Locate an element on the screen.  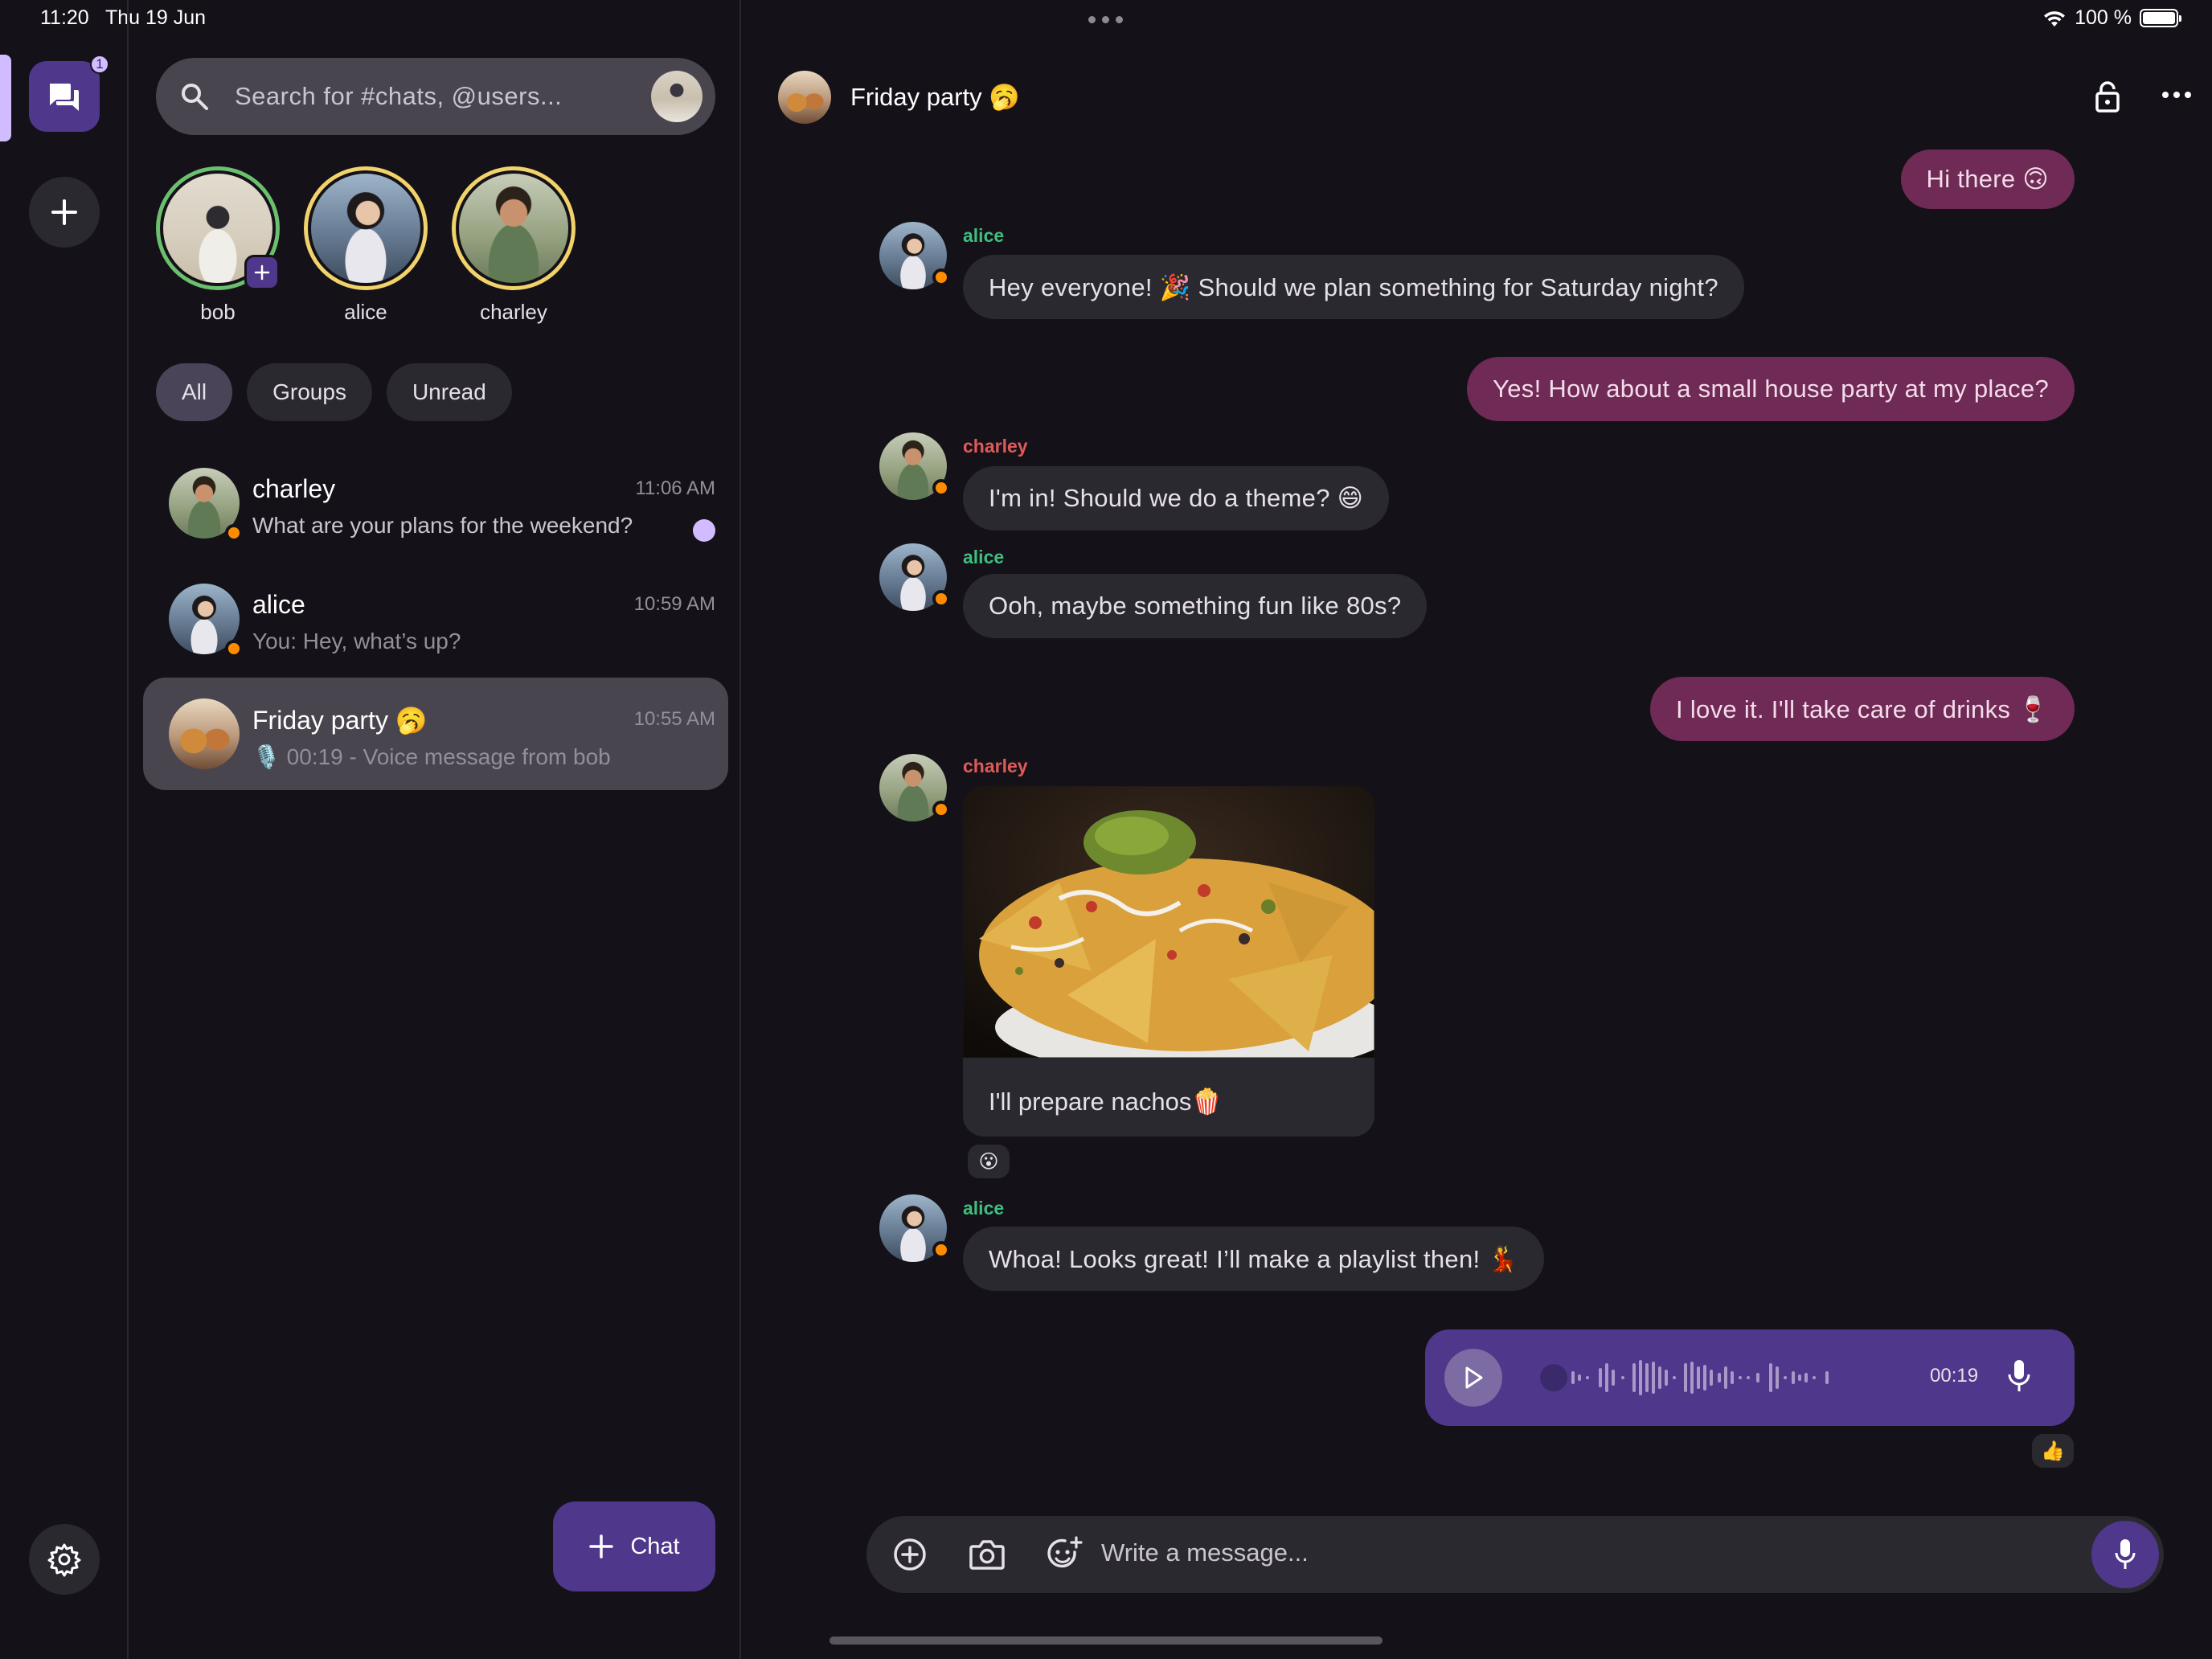
record-voice-button is located at coordinates (2125, 1554).